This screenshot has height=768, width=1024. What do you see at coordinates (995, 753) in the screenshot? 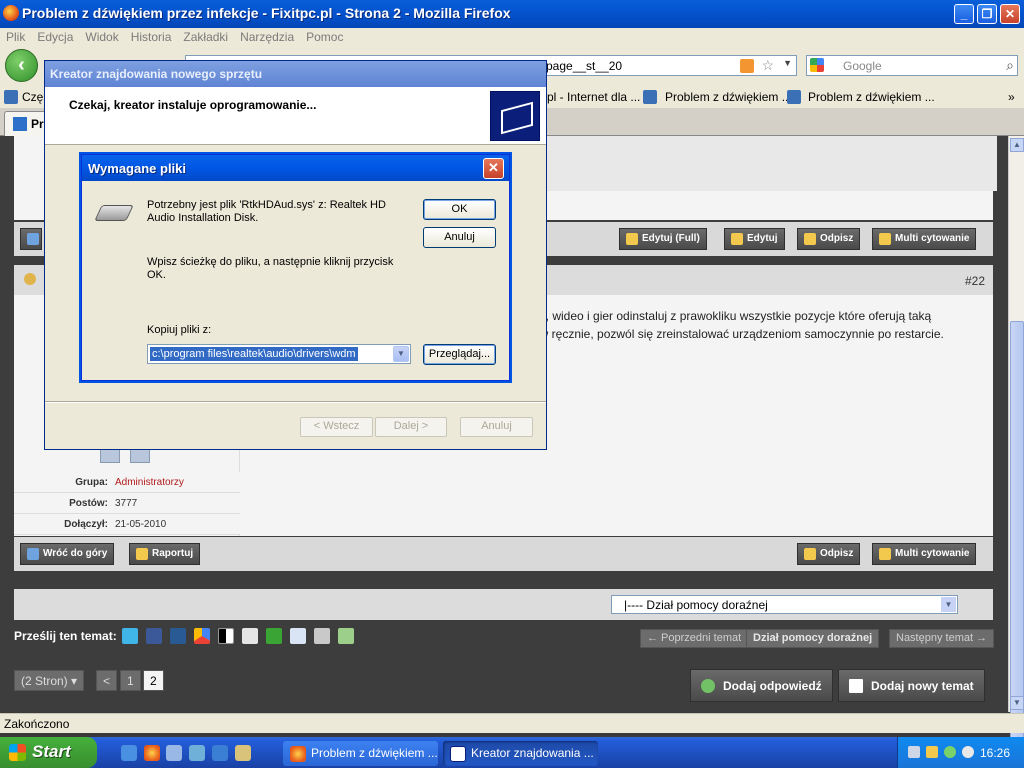
I see `clock: 16:26` at bounding box center [995, 753].